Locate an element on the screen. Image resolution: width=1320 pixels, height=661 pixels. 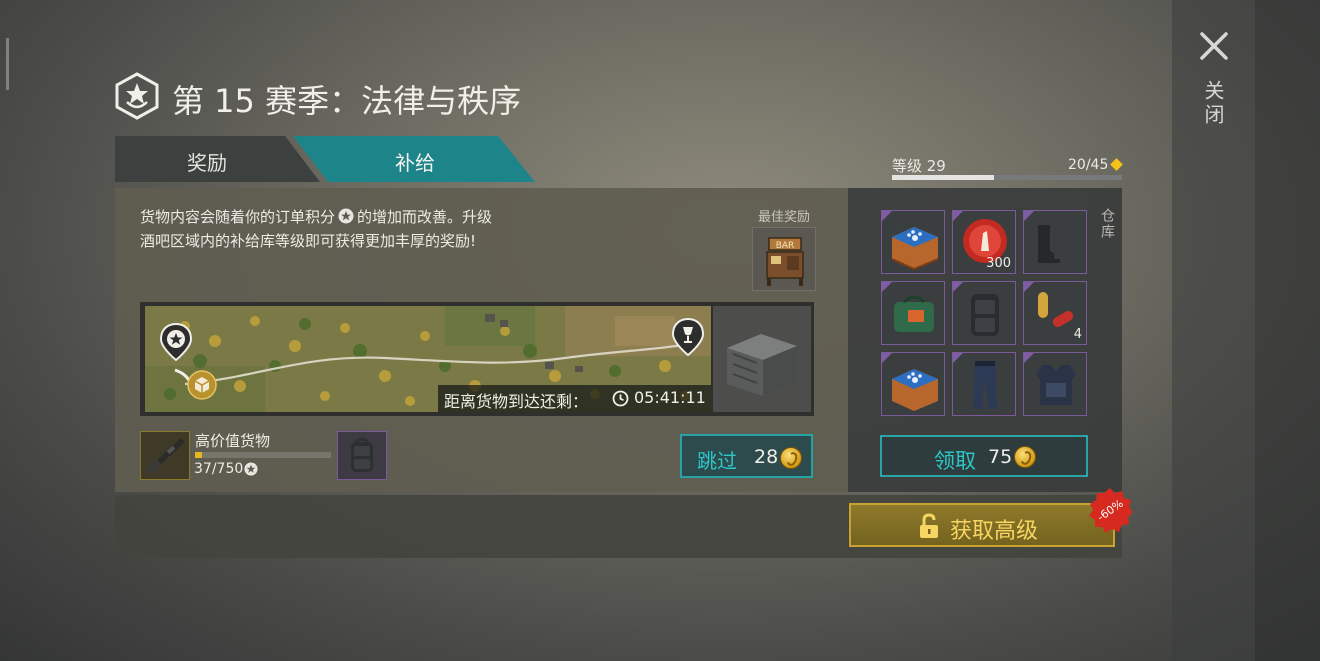
claim-label: 领取 is located at coordinates (955, 461).